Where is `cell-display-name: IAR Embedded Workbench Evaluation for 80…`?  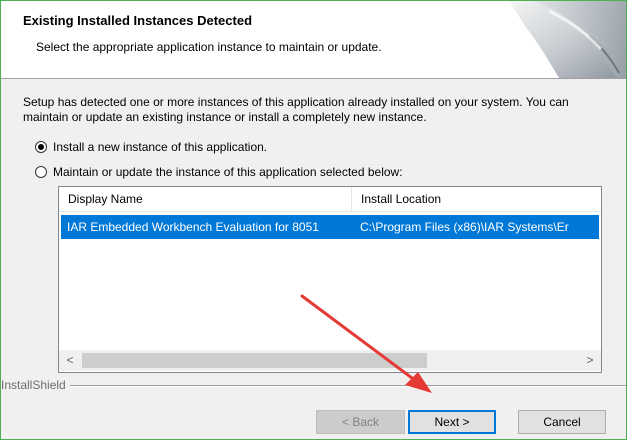
cell-display-name: IAR Embedded Workbench Evaluation for 80… is located at coordinates (193, 227).